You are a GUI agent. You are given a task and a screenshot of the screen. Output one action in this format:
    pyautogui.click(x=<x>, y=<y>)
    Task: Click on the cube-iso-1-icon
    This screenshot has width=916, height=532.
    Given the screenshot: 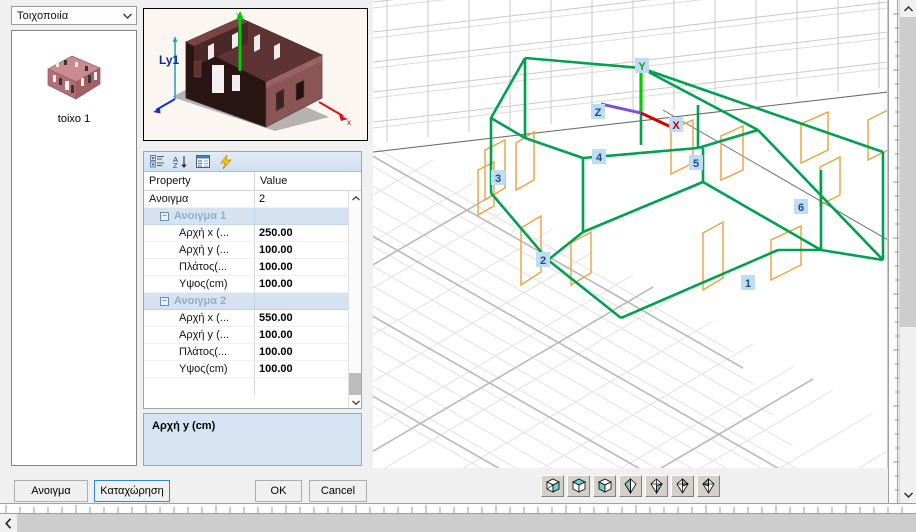 What is the action you would take?
    pyautogui.click(x=552, y=485)
    